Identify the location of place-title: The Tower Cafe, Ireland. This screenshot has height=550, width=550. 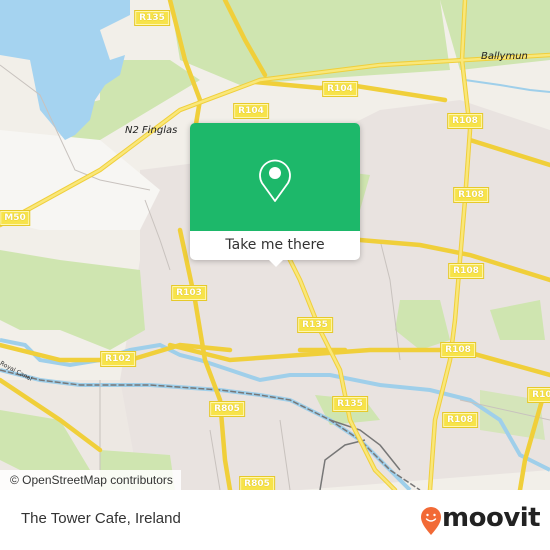
(101, 518).